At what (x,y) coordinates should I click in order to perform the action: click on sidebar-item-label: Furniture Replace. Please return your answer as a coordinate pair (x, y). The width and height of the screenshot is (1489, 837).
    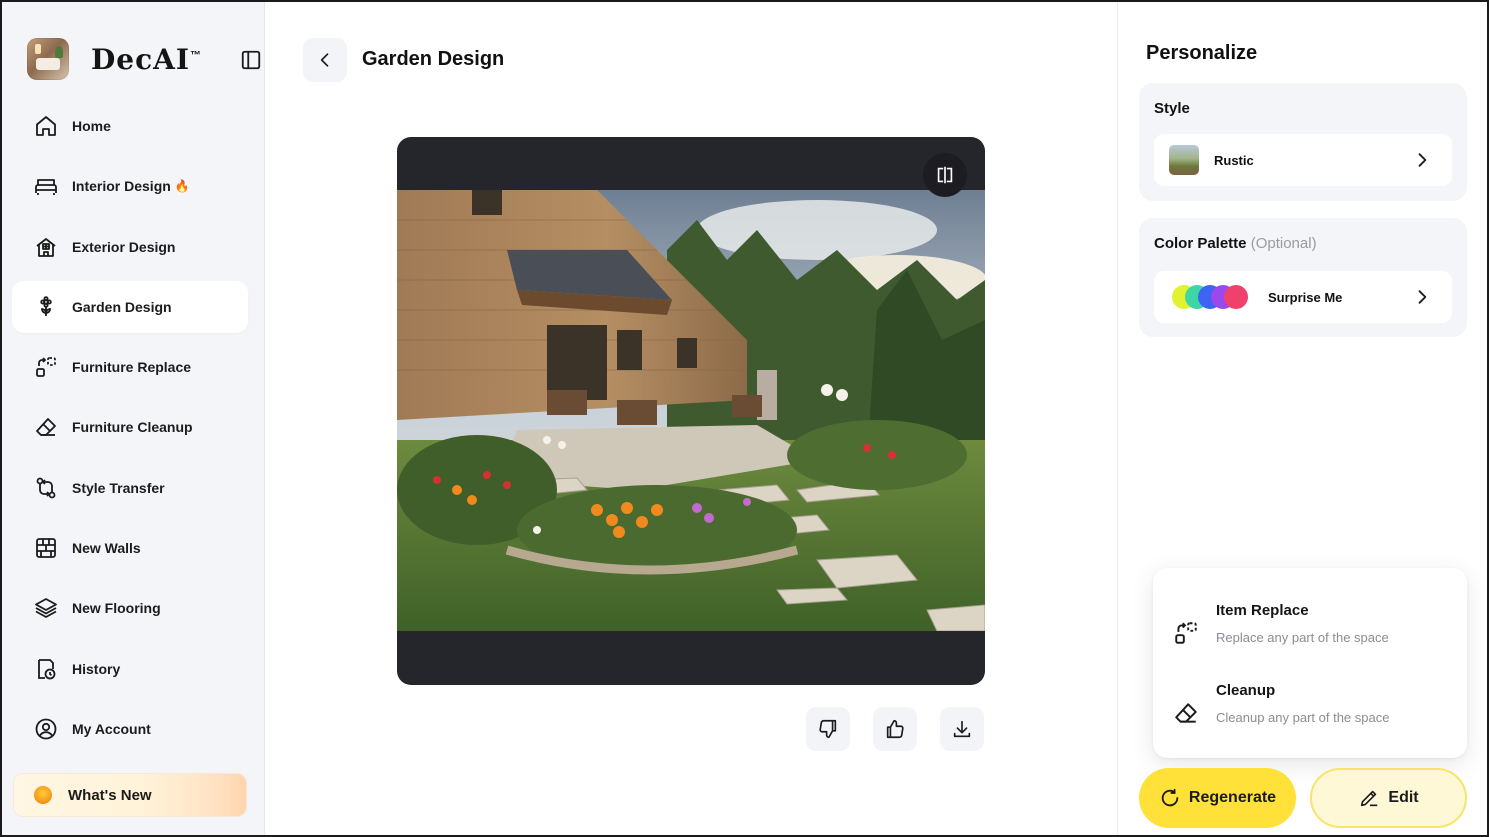
    Looking at the image, I should click on (132, 367).